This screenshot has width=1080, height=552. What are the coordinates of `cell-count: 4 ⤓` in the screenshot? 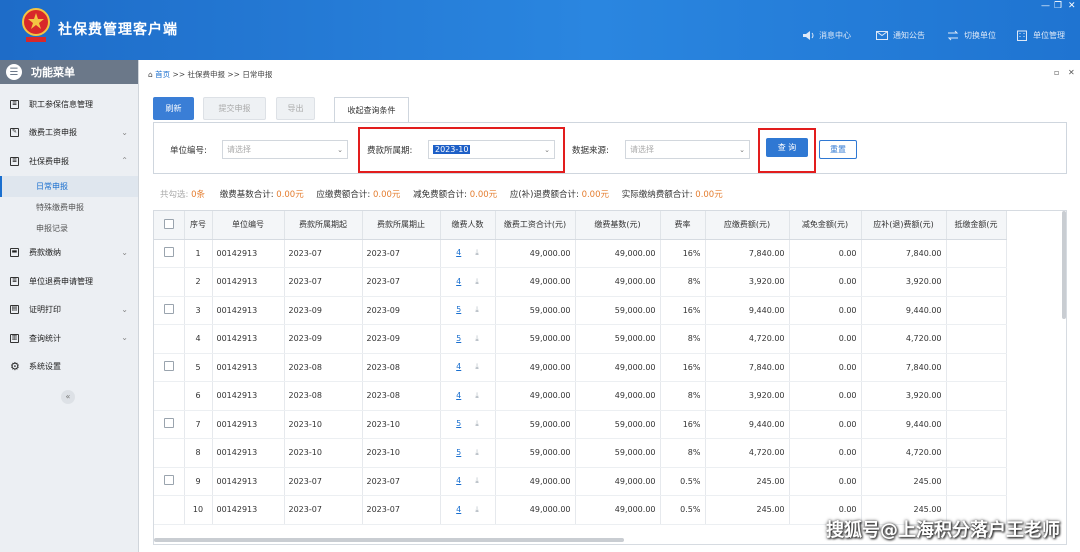 It's located at (468, 282).